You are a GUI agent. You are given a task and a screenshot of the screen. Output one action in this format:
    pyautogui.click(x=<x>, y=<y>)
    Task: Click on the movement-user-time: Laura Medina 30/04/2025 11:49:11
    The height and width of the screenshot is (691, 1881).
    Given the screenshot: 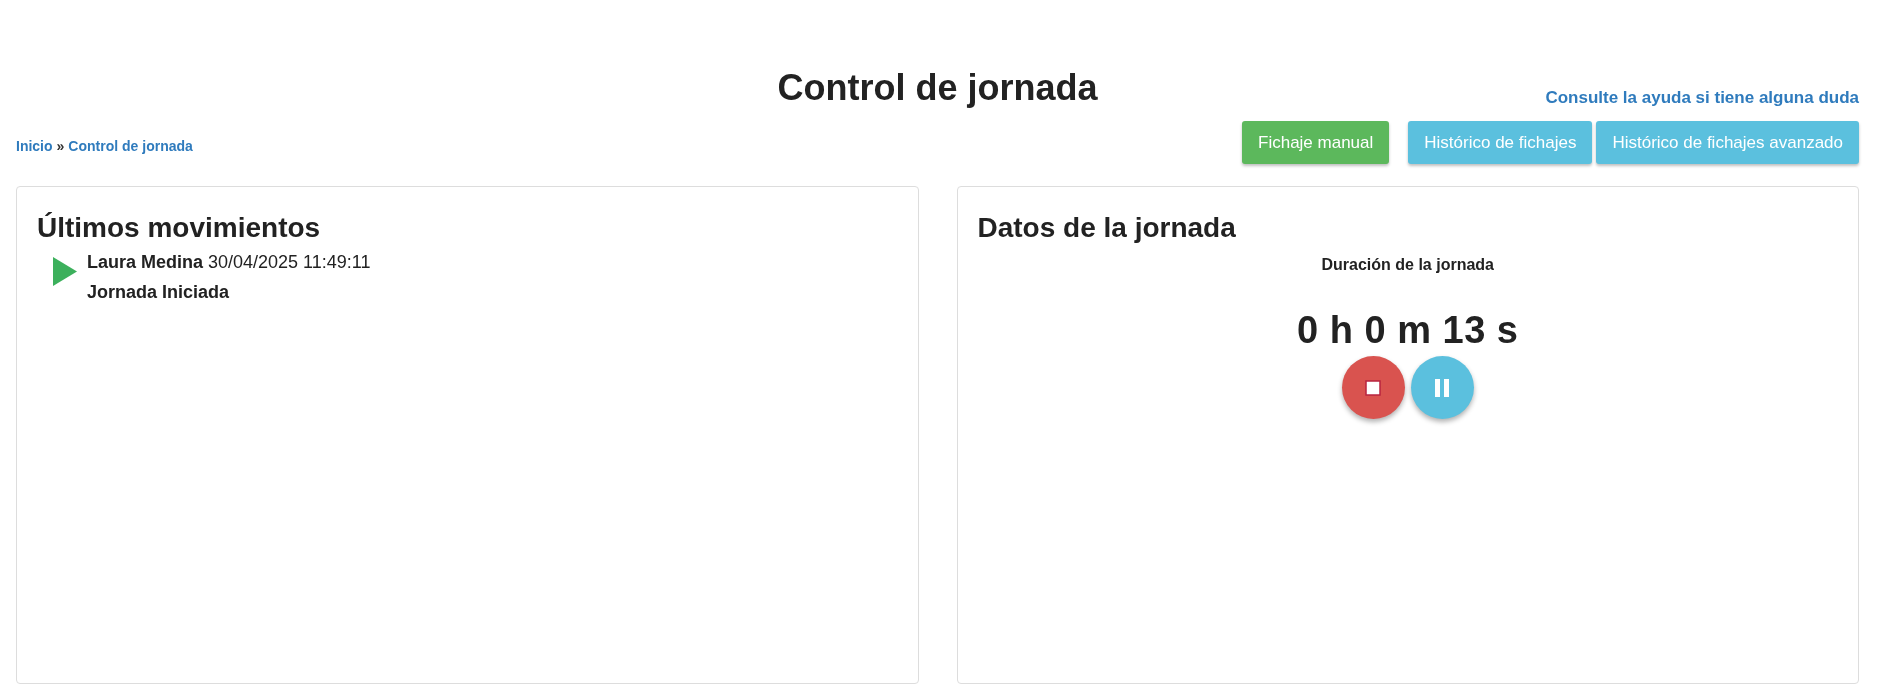 What is the action you would take?
    pyautogui.click(x=229, y=262)
    